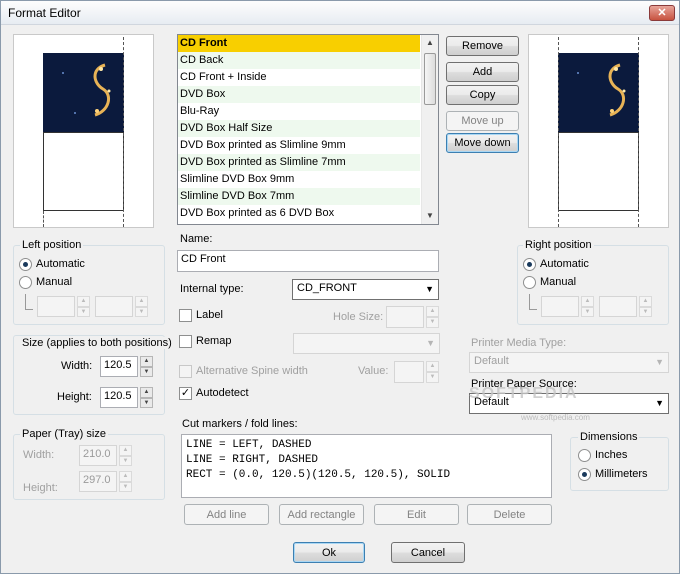  I want to click on cut-marker-line: LINE = RIGHT, DASHED, so click(252, 460).